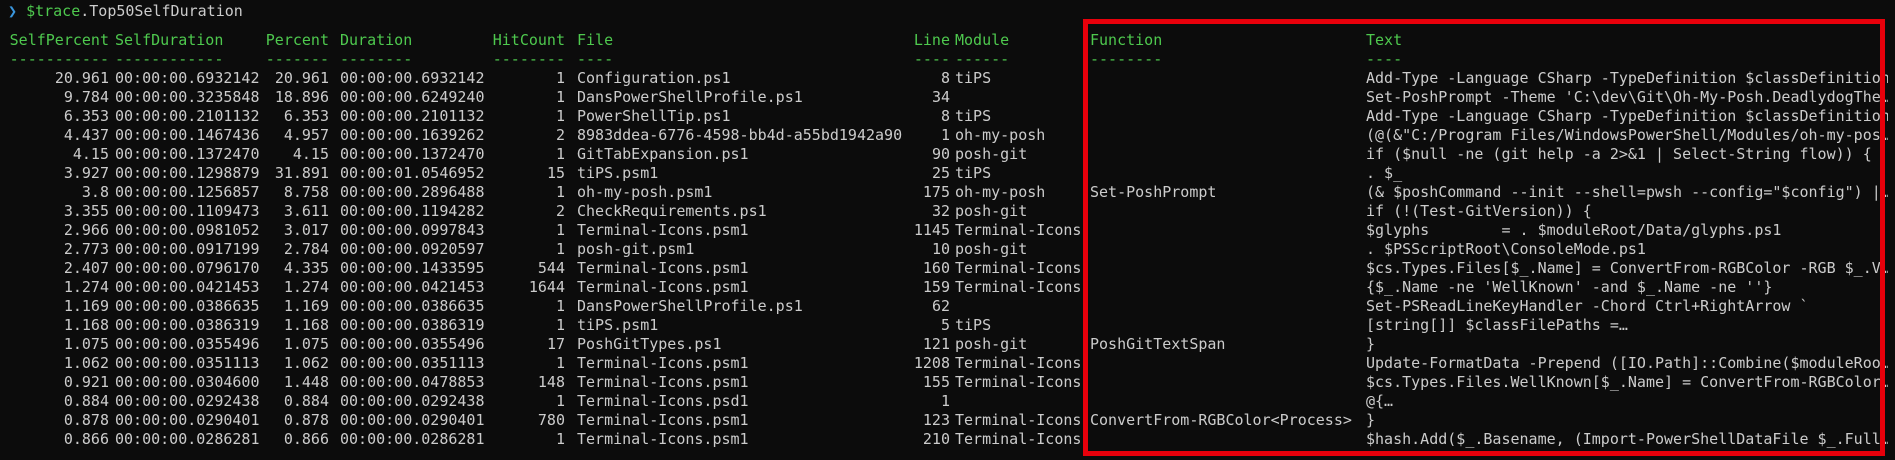 Image resolution: width=1895 pixels, height=460 pixels. Describe the element at coordinates (95, 192) in the screenshot. I see `cell-selfpercent: 3.8` at that location.